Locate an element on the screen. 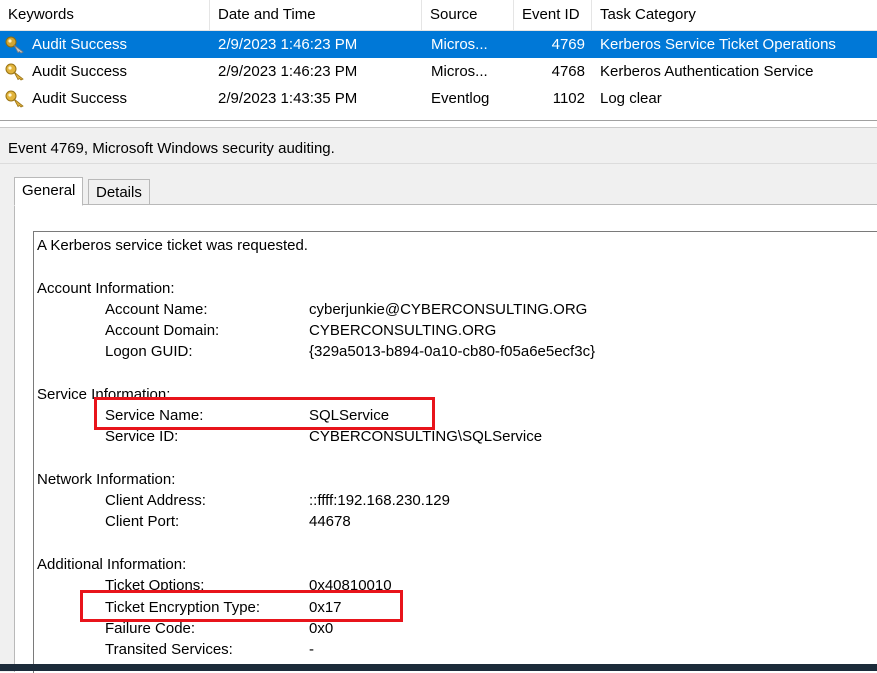 The image size is (877, 673). column-header-date-time: Date and Time is located at coordinates (316, 15).